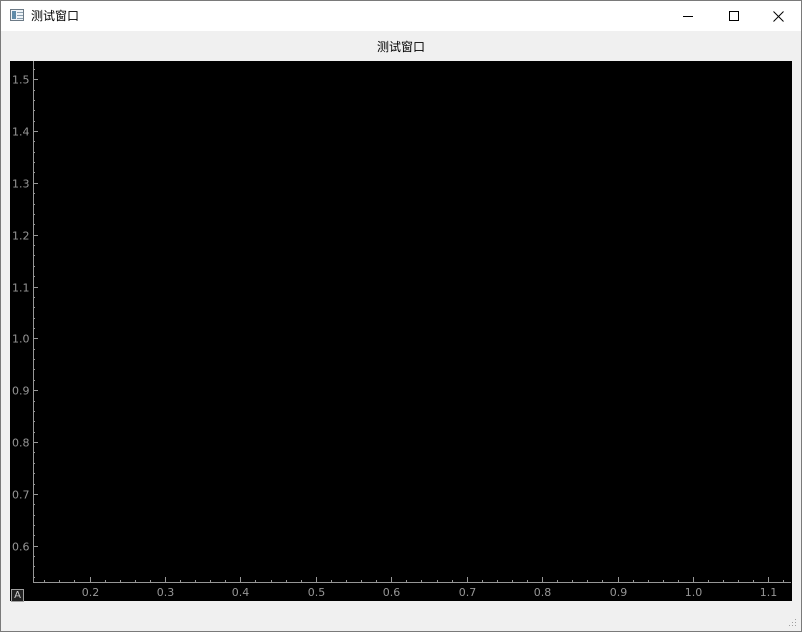  Describe the element at coordinates (166, 592) in the screenshot. I see `x-tick-label: 0.3` at that location.